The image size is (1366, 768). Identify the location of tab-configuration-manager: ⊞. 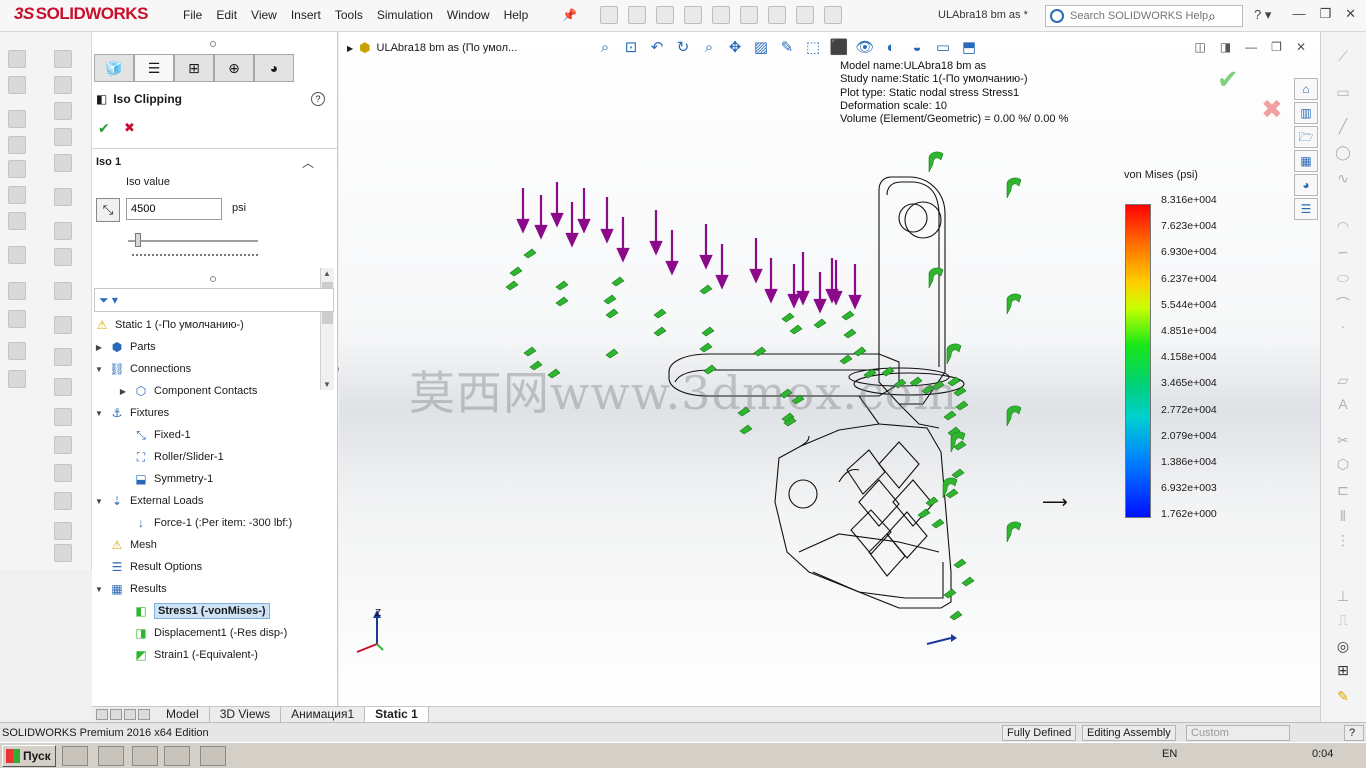
(194, 68).